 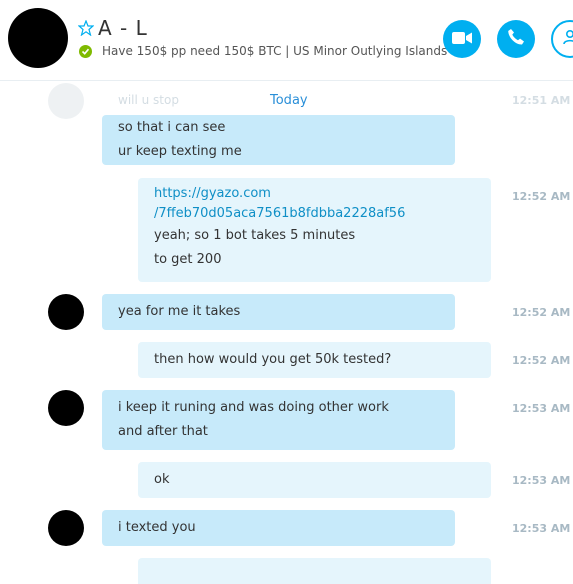 What do you see at coordinates (162, 479) in the screenshot?
I see `message-text: ok` at bounding box center [162, 479].